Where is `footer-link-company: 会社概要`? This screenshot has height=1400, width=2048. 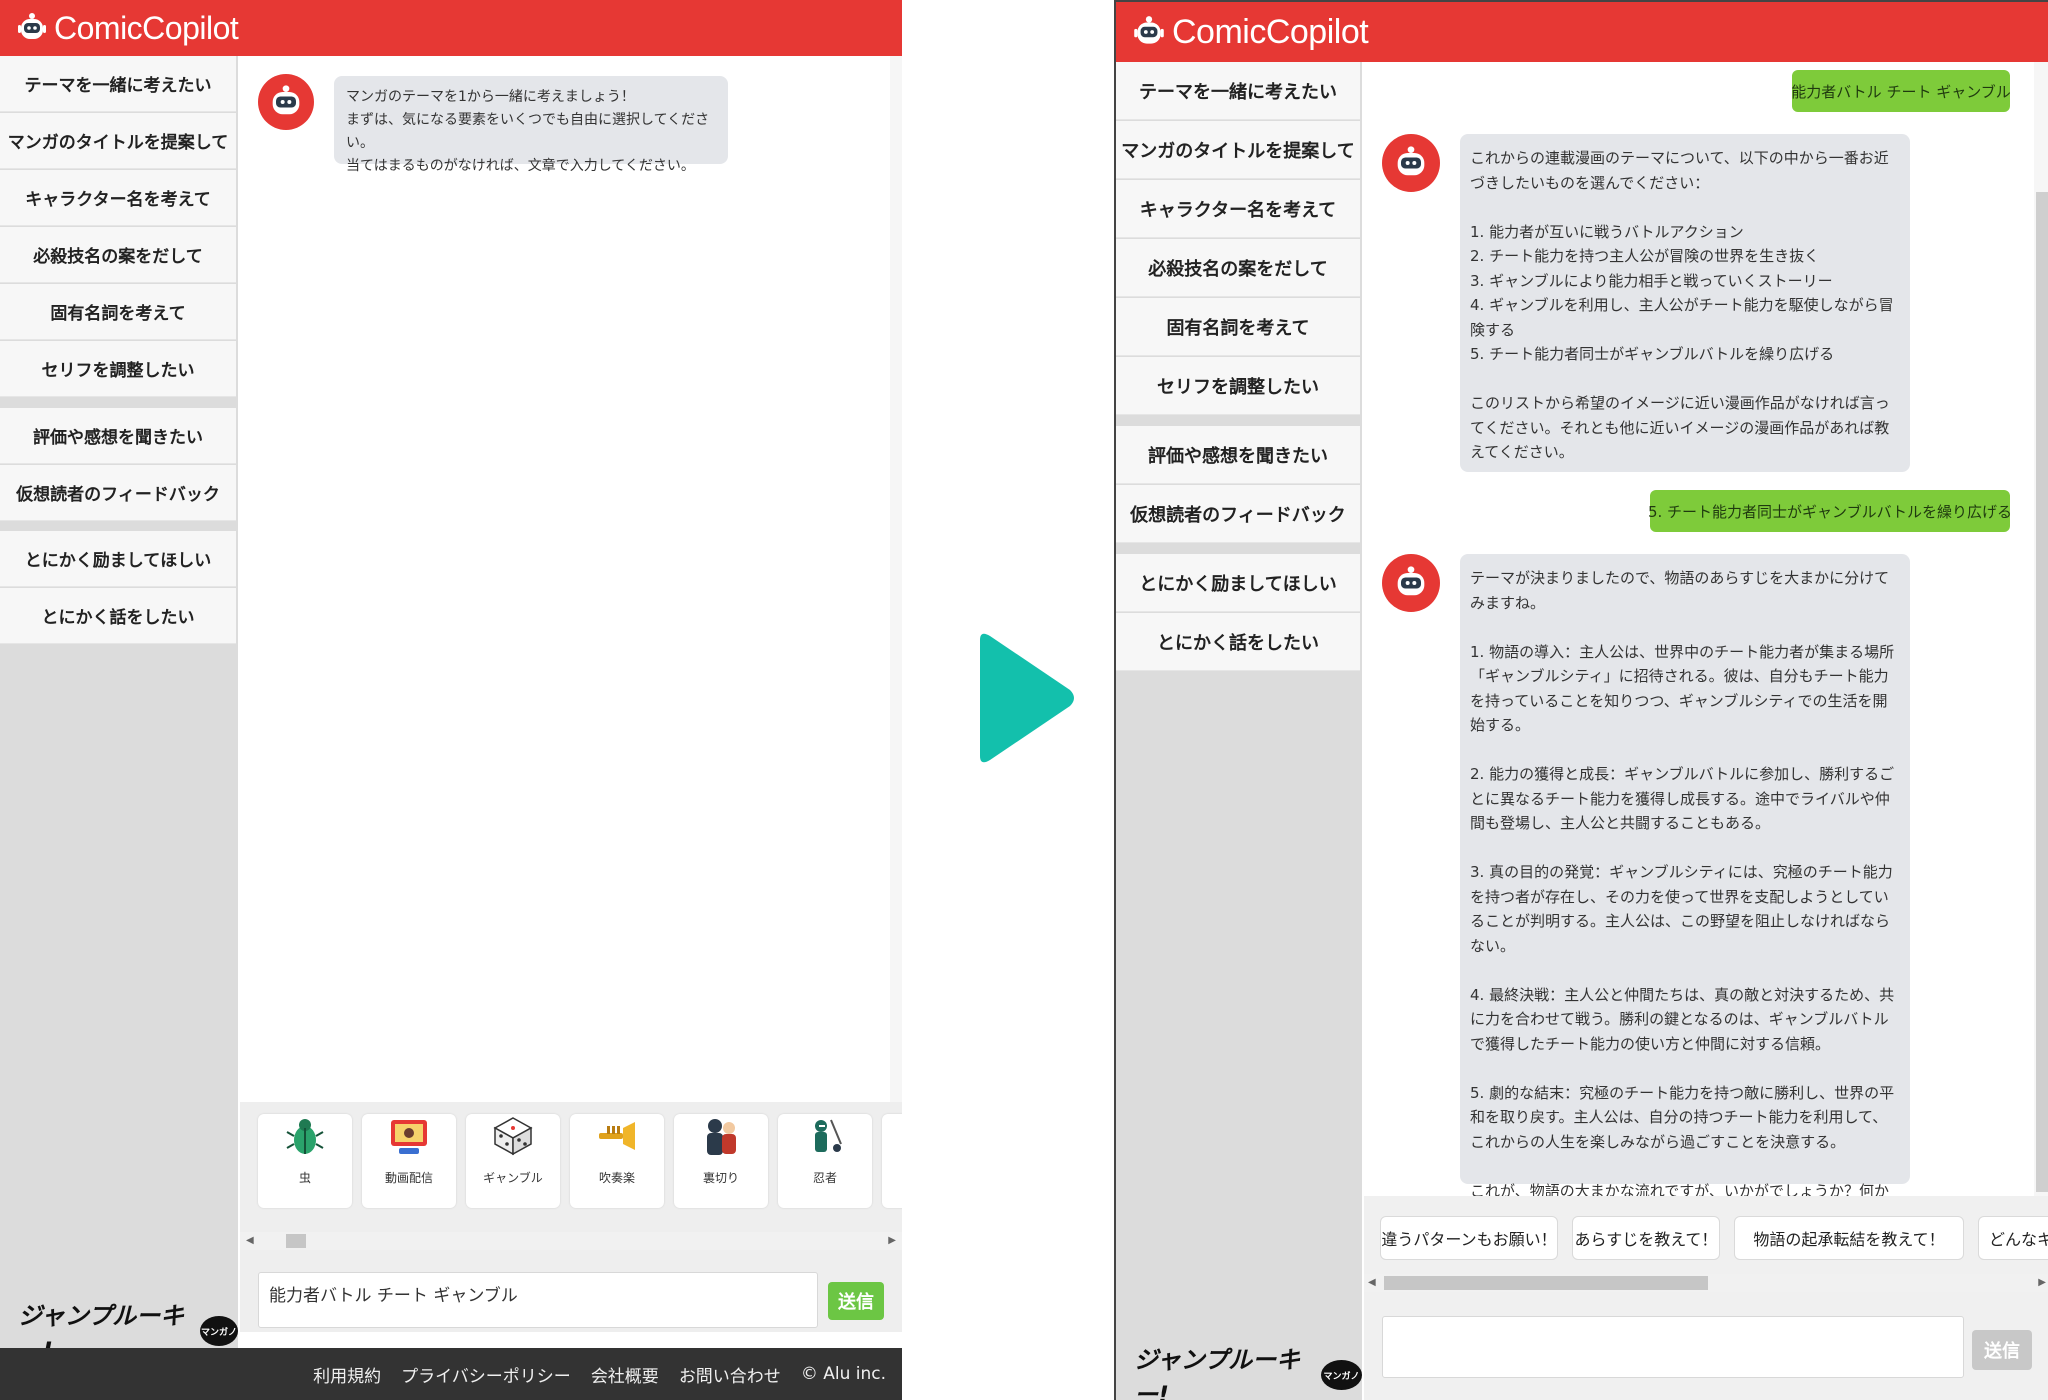 footer-link-company: 会社概要 is located at coordinates (625, 1374).